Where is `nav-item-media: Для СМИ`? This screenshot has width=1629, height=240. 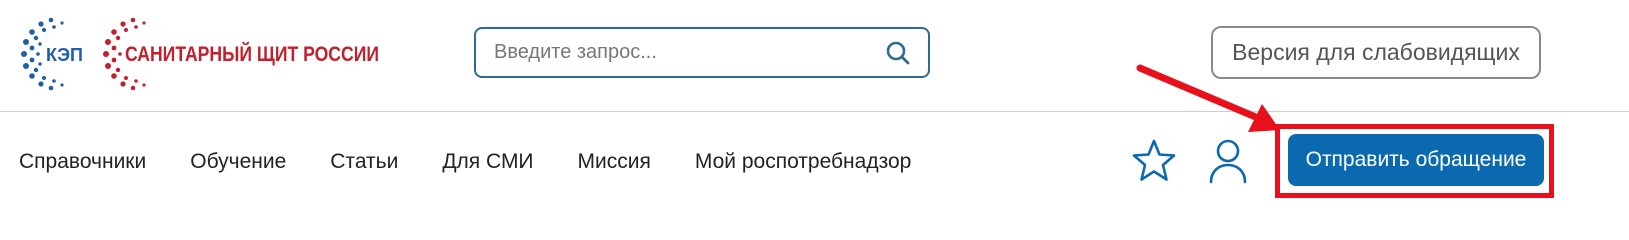 nav-item-media: Для СМИ is located at coordinates (487, 162).